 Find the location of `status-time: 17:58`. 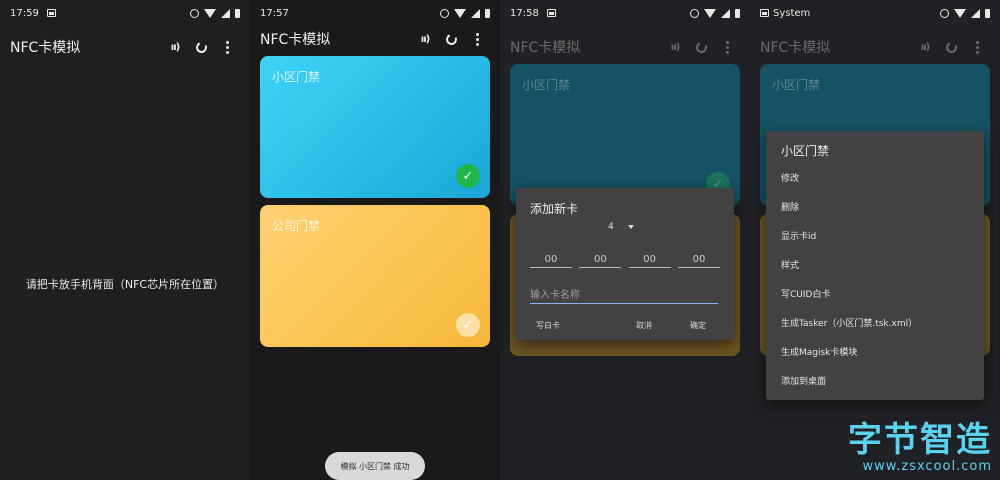

status-time: 17:58 is located at coordinates (524, 13).